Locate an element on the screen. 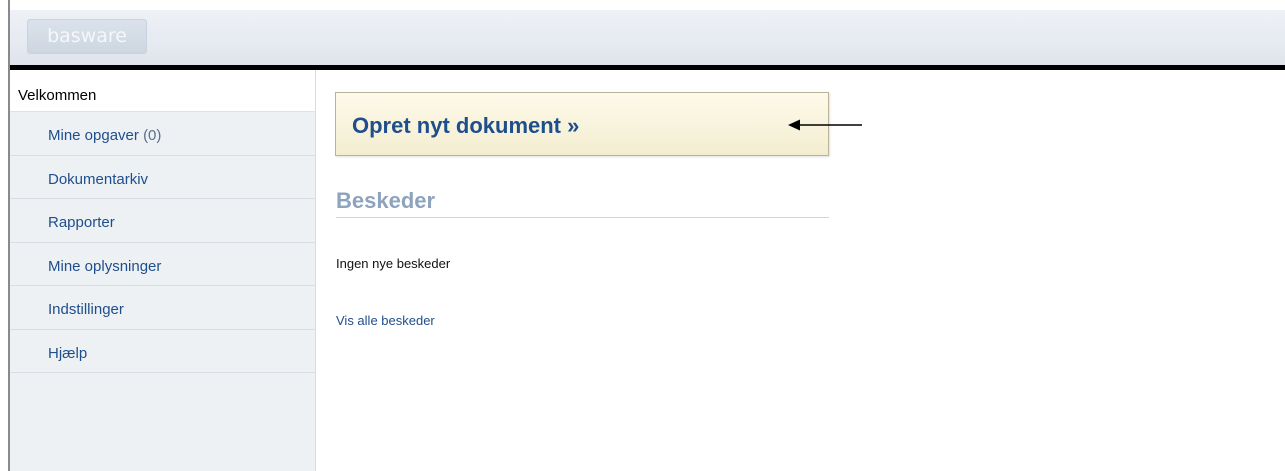  sidebar-item-label: Mine oplysninger is located at coordinates (105, 266).